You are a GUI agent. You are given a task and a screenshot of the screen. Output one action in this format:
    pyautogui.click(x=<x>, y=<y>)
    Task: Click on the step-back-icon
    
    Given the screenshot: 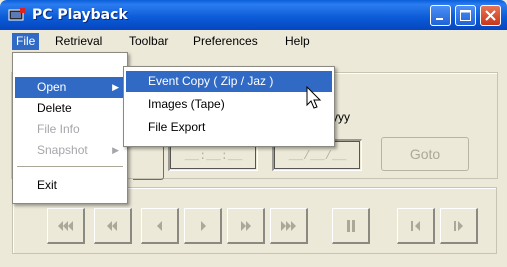 What is the action you would take?
    pyautogui.click(x=159, y=226)
    